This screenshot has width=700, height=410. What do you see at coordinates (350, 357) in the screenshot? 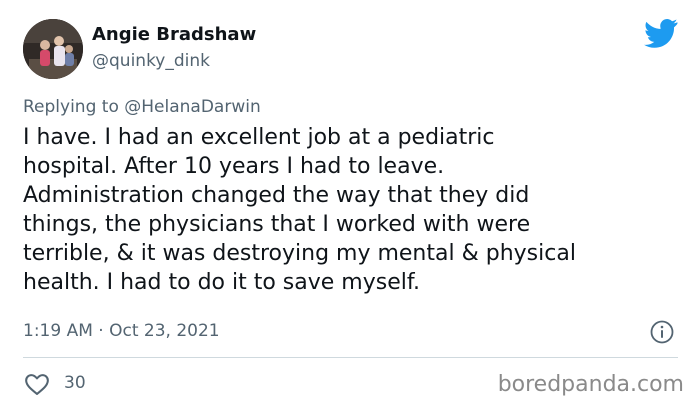
I see `divider` at bounding box center [350, 357].